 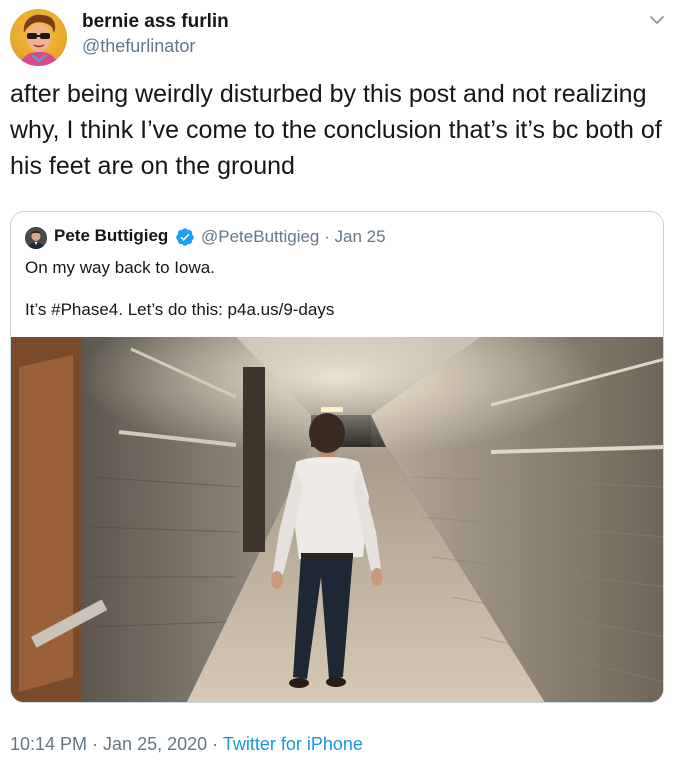 What do you see at coordinates (155, 22) in the screenshot?
I see `author-name: bernie ass furlin` at bounding box center [155, 22].